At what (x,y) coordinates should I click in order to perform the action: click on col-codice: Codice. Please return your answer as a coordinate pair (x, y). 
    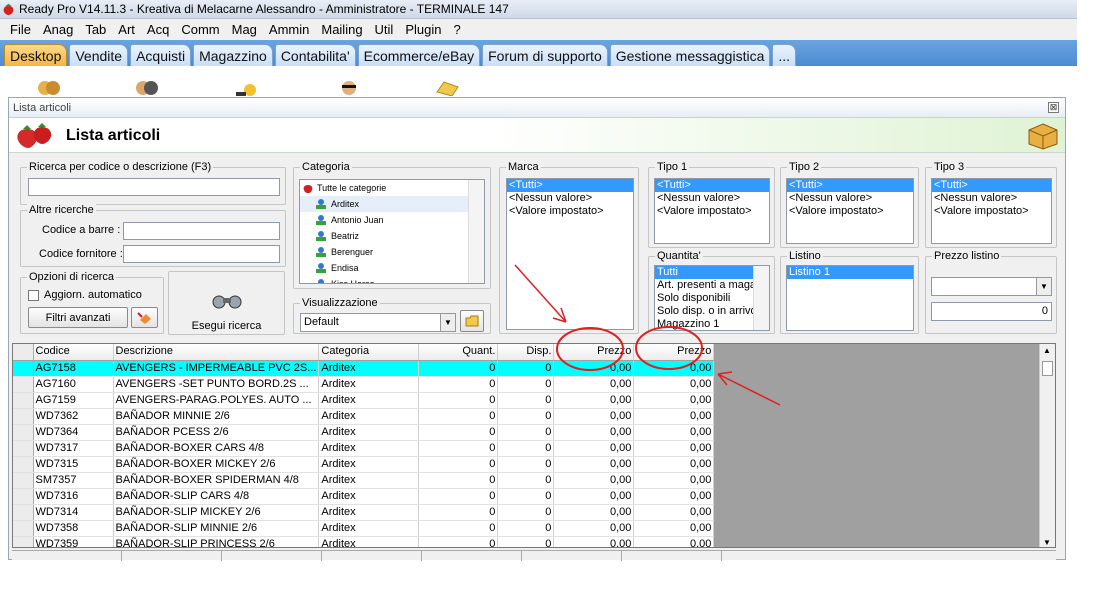
    Looking at the image, I should click on (73, 352).